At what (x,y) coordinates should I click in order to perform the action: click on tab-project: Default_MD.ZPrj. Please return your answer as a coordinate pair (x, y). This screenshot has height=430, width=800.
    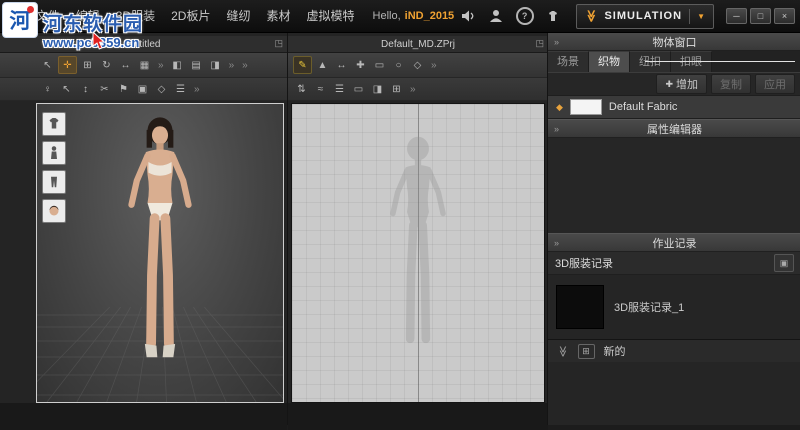
    Looking at the image, I should click on (418, 44).